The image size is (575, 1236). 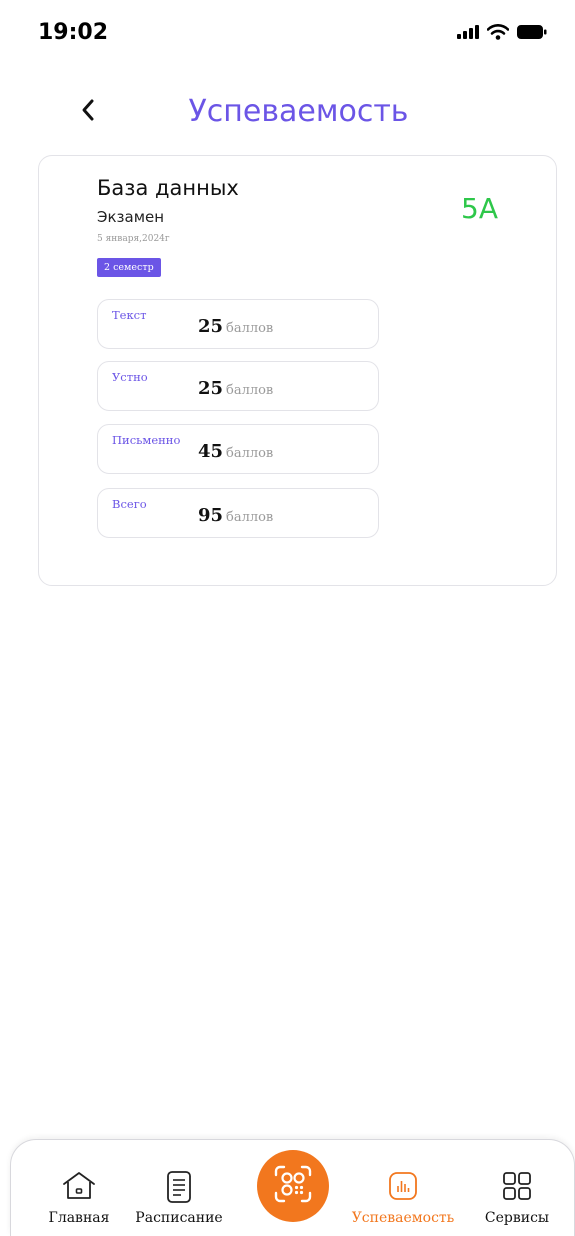 I want to click on grid-icon, so click(x=517, y=1188).